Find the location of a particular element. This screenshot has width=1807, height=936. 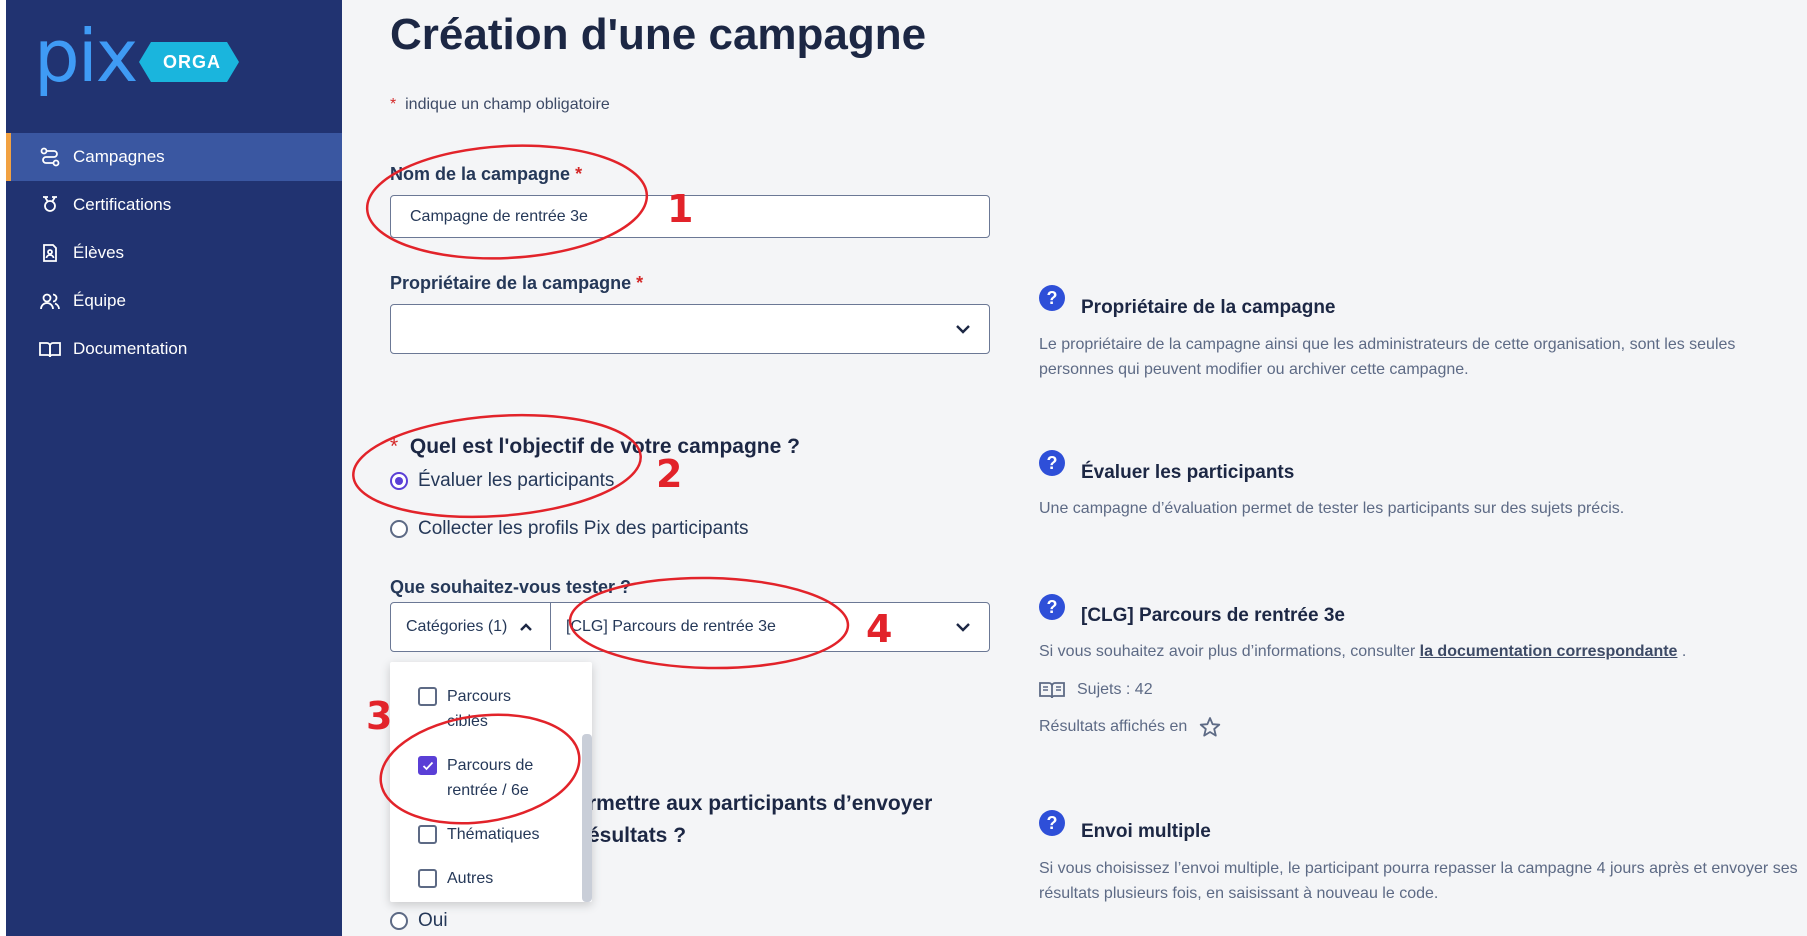

annotation-number-4: 4 is located at coordinates (879, 629).